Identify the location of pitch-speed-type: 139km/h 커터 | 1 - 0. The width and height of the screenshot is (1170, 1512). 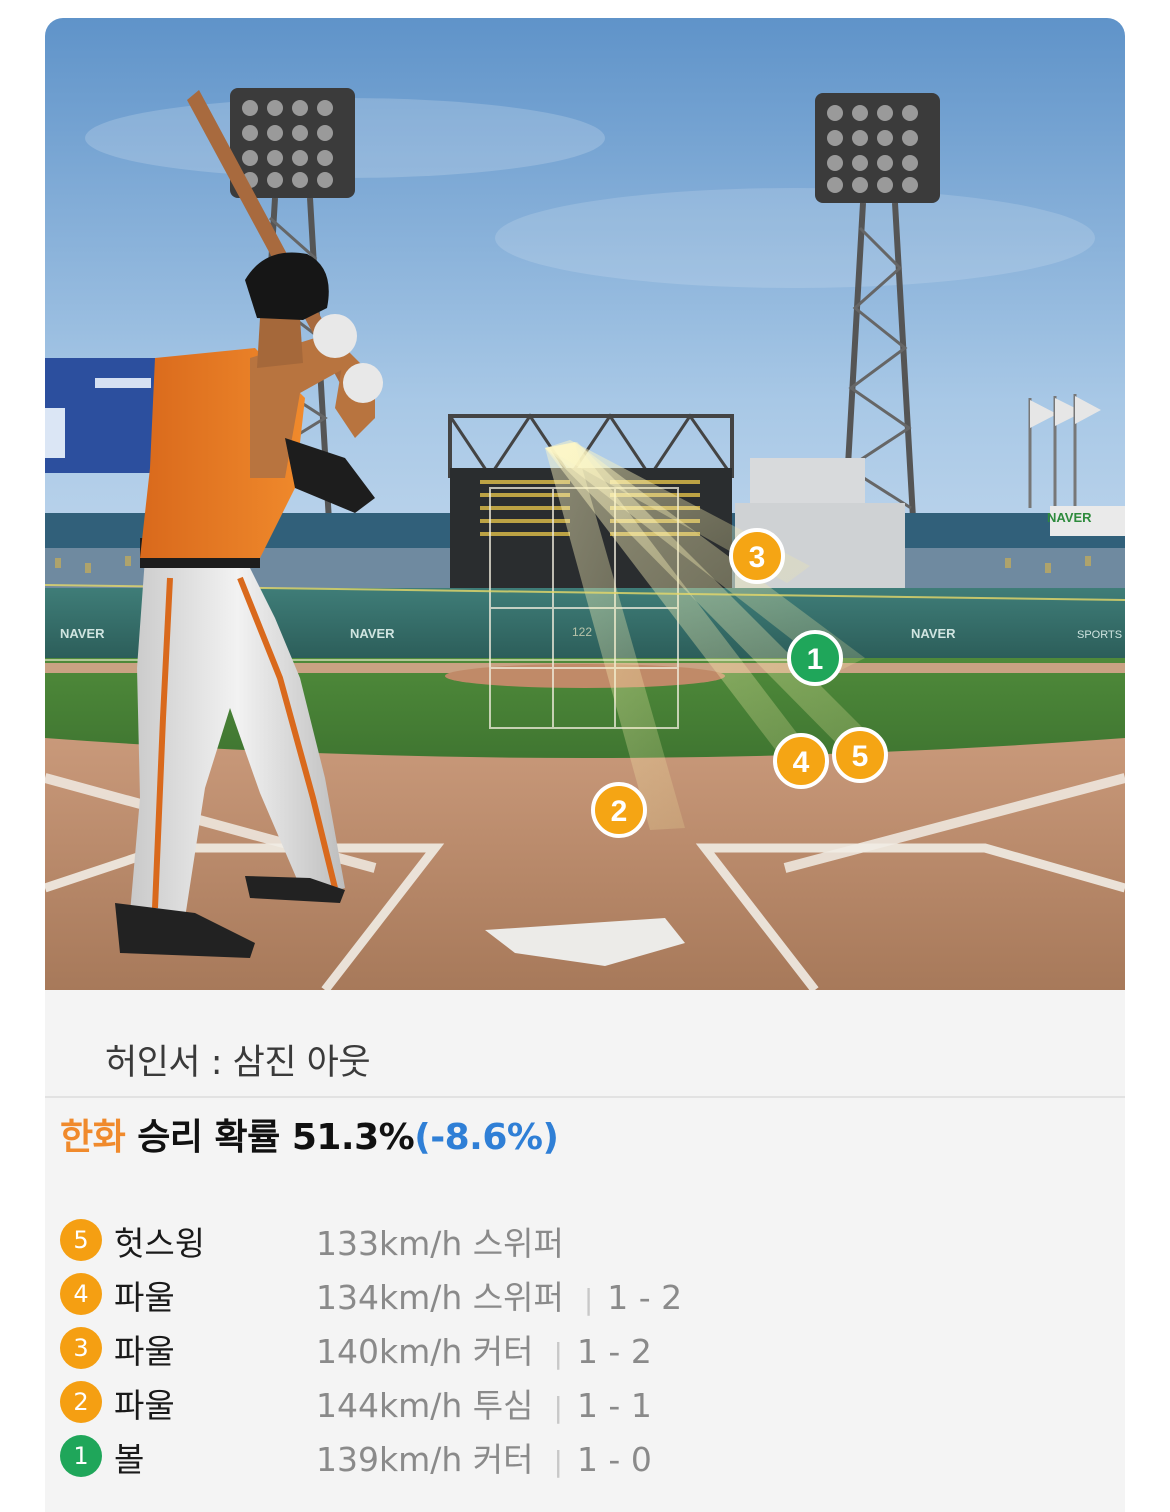
(484, 1459).